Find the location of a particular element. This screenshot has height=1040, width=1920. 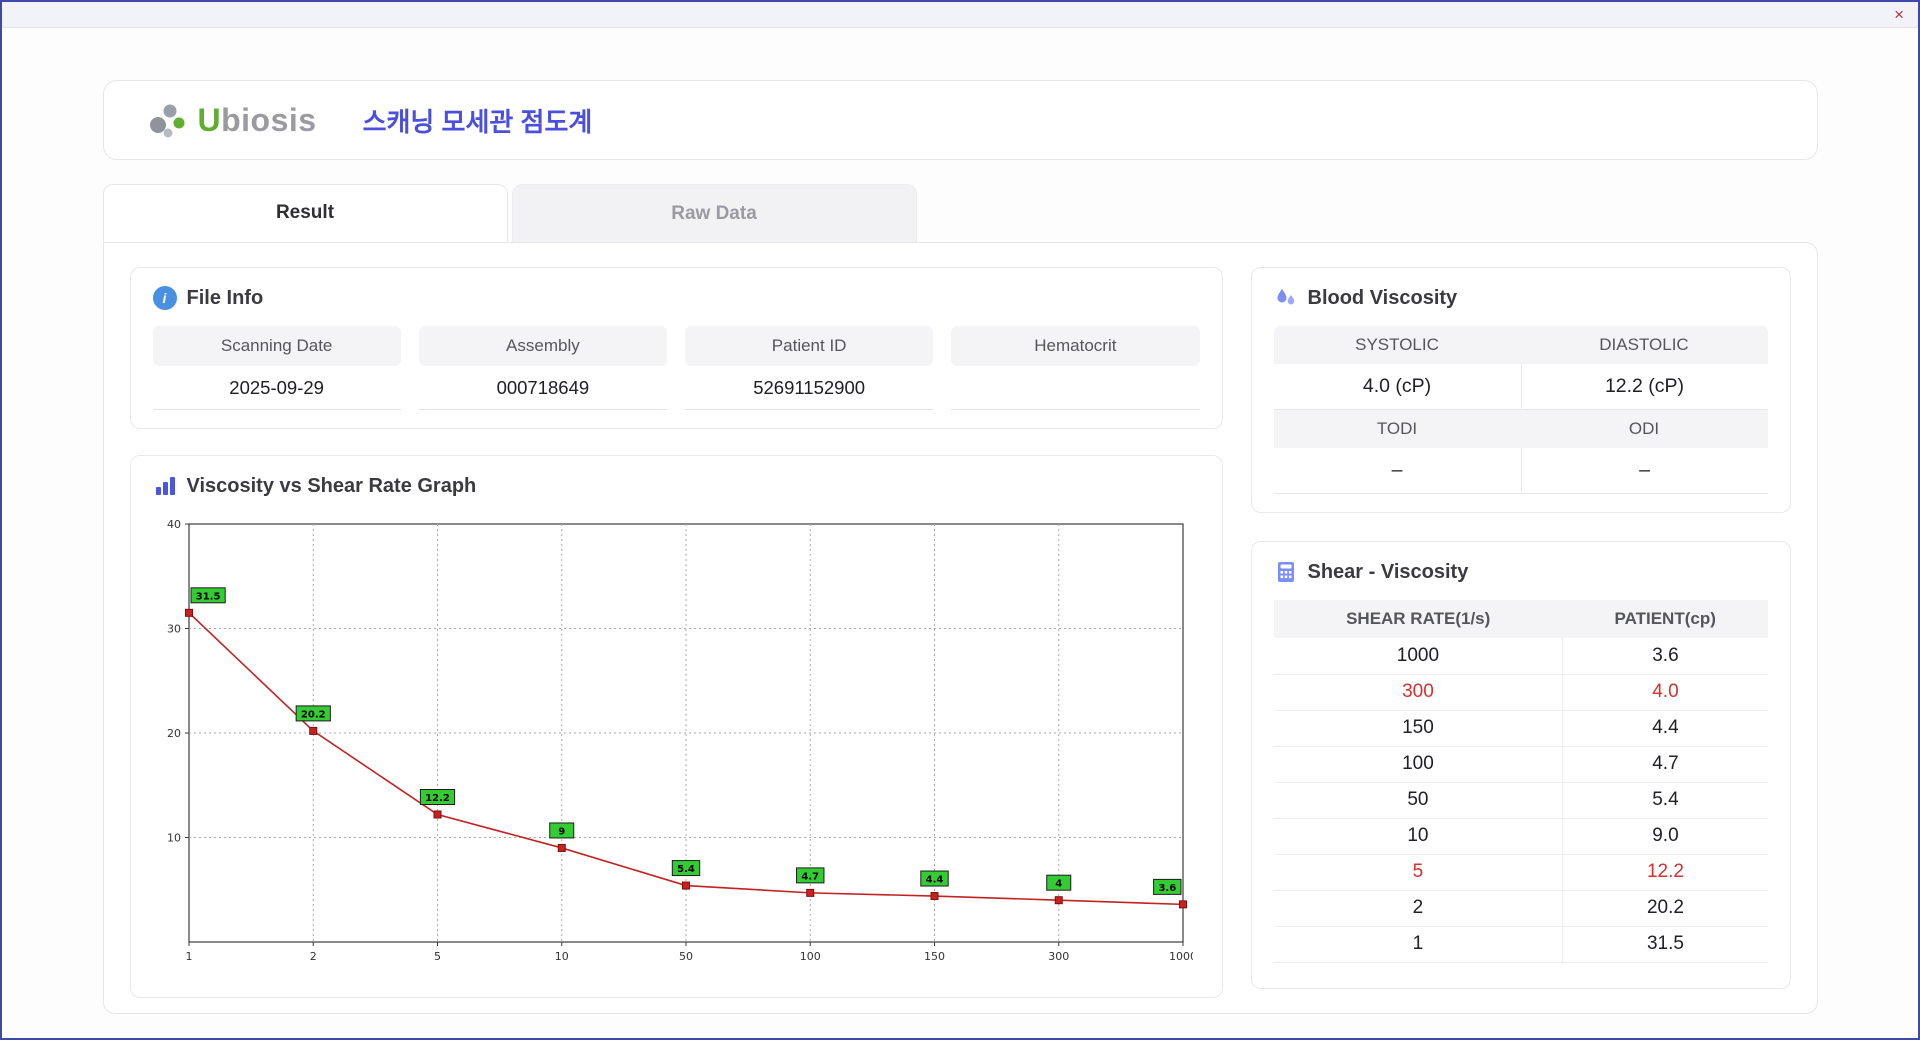

shear-rate-cell: 5 is located at coordinates (1418, 872).